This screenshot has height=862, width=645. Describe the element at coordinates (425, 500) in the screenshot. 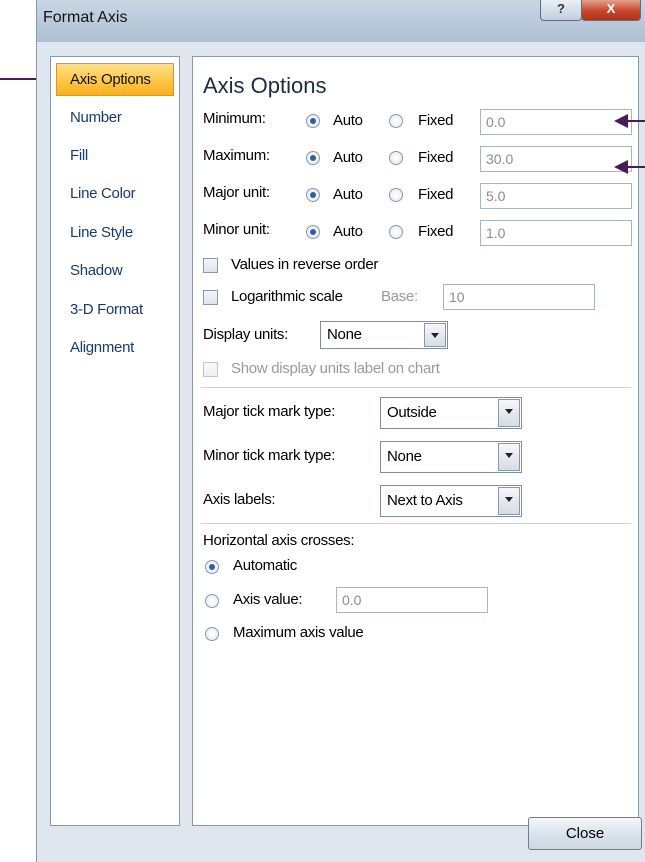

I see `axis-labels-value: Next to Axis` at that location.